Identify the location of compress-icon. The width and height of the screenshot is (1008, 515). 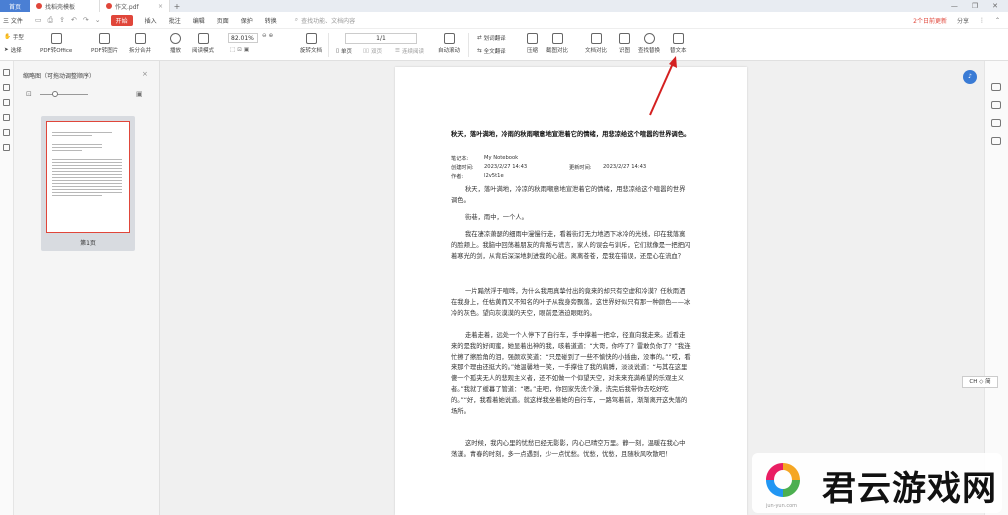
(532, 38).